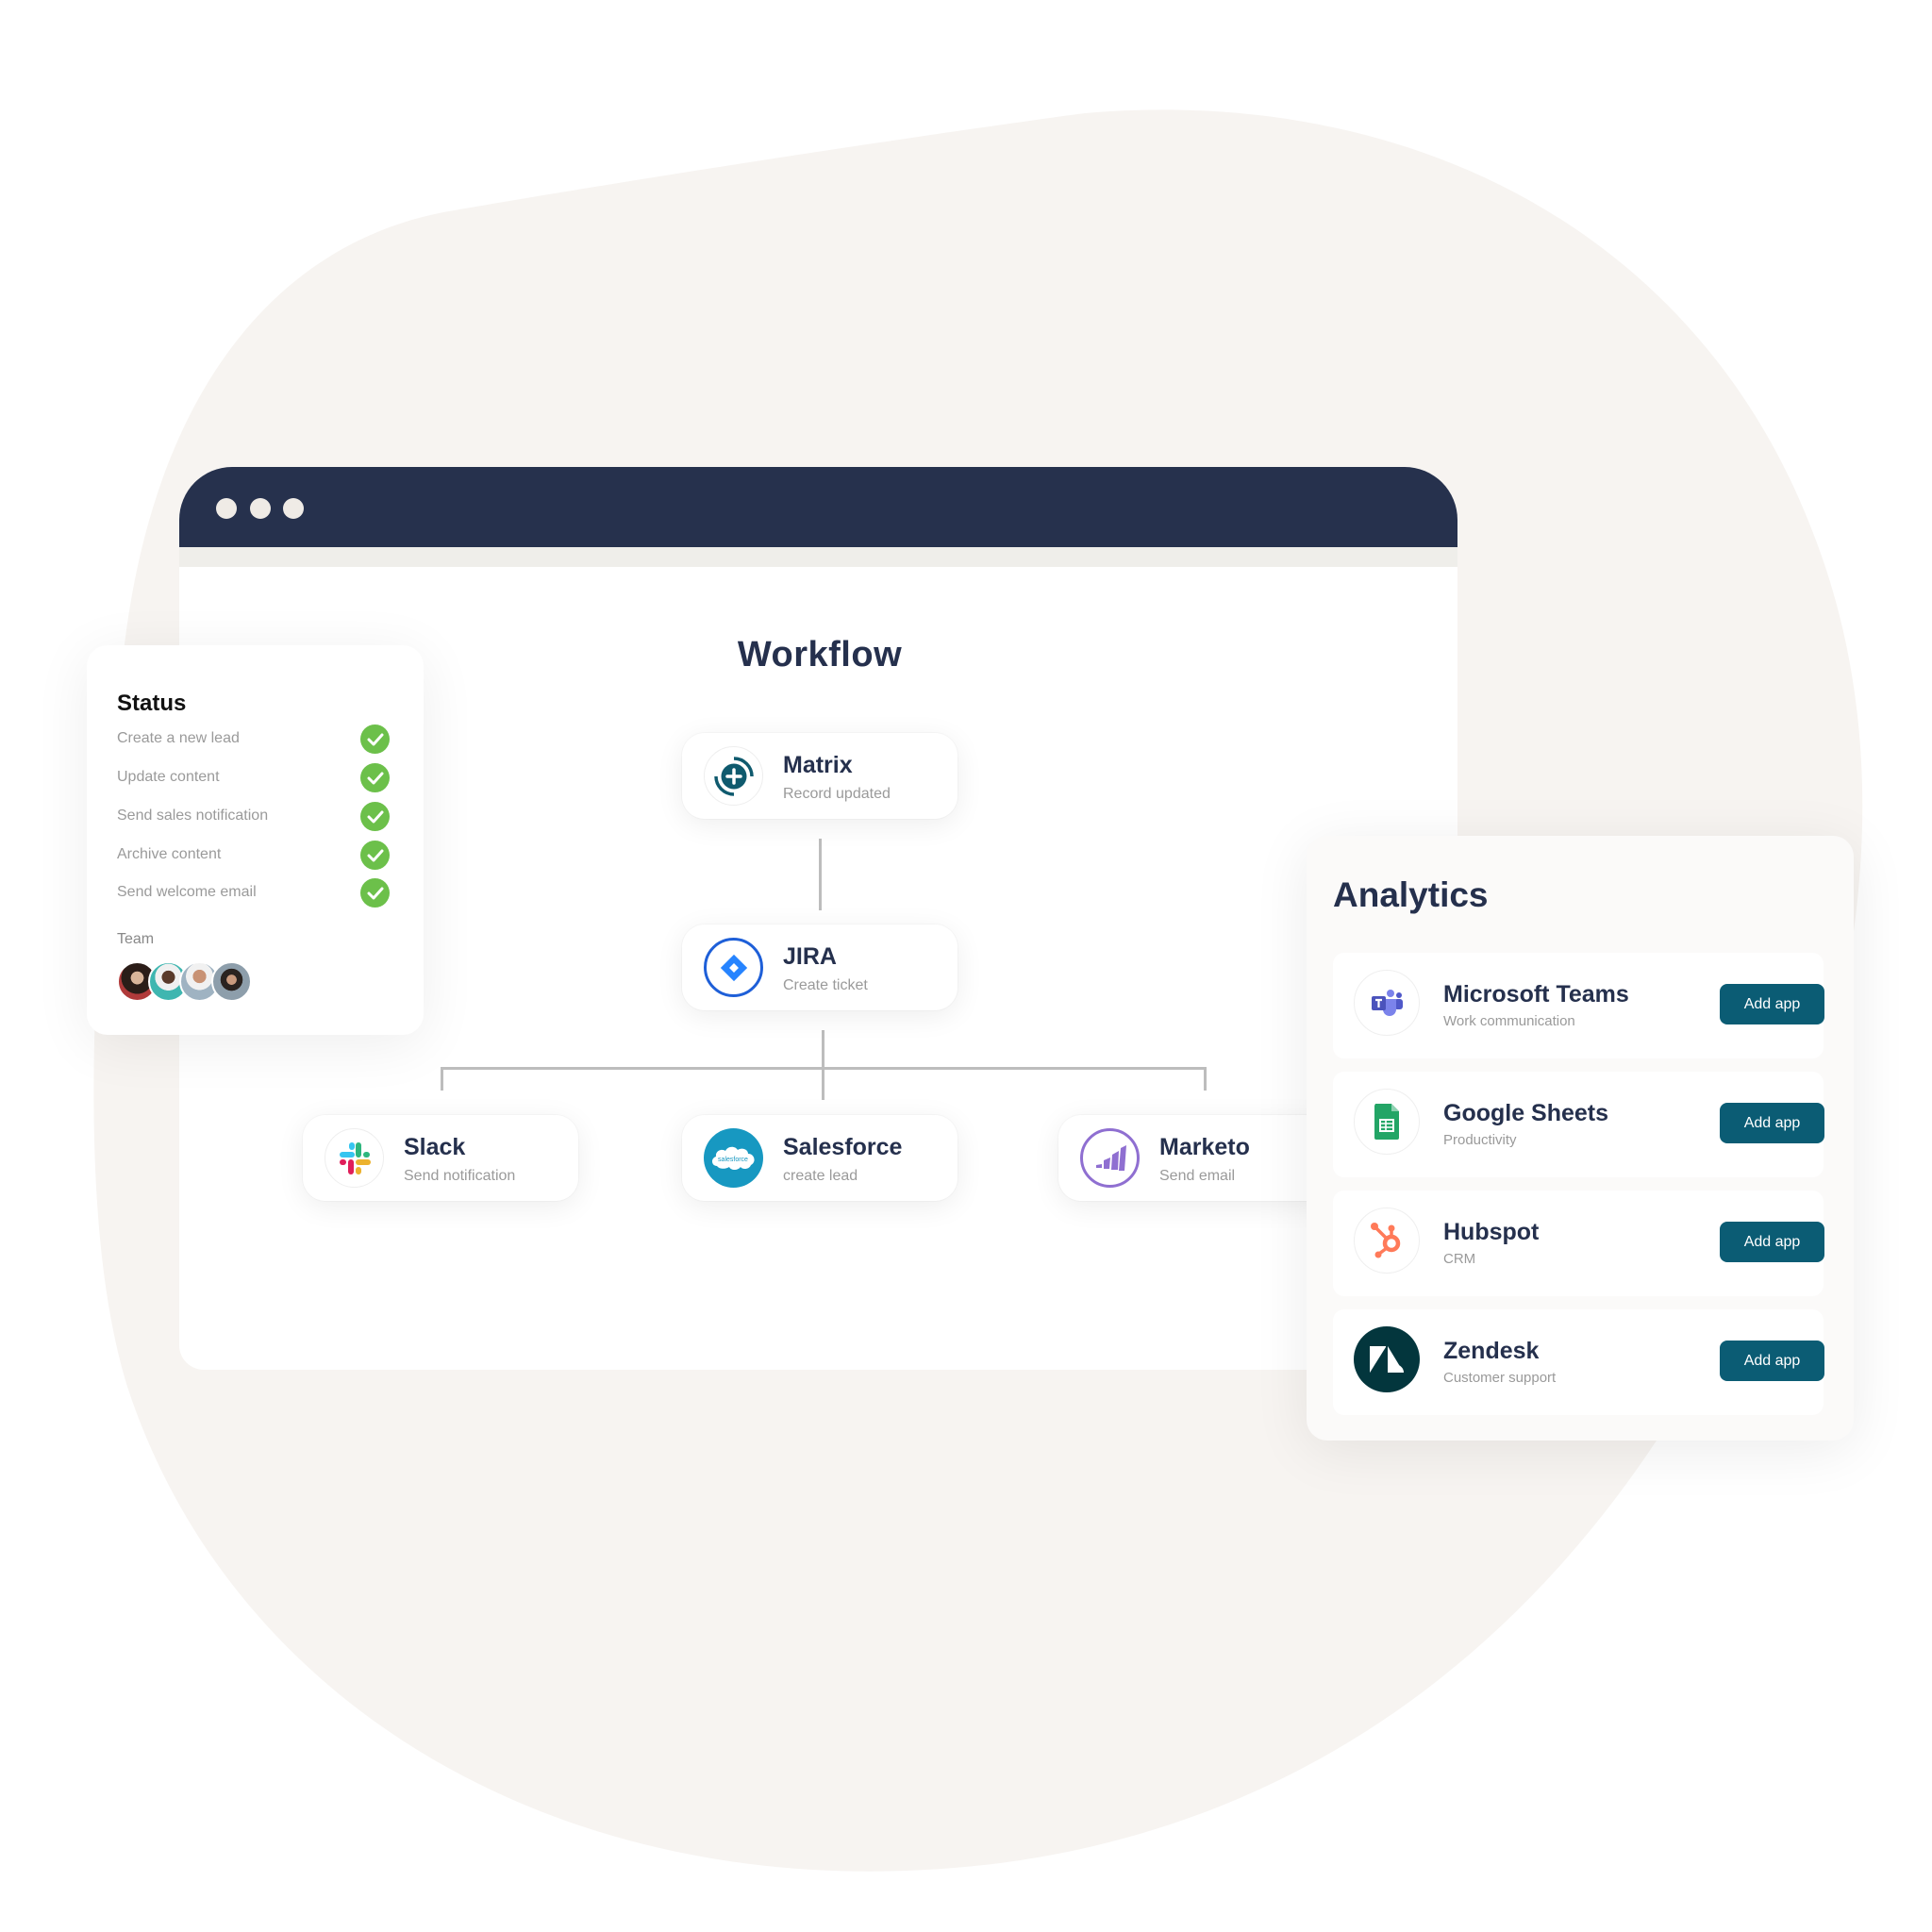 This screenshot has height=1932, width=1932. I want to click on jira-icon-badge, so click(734, 967).